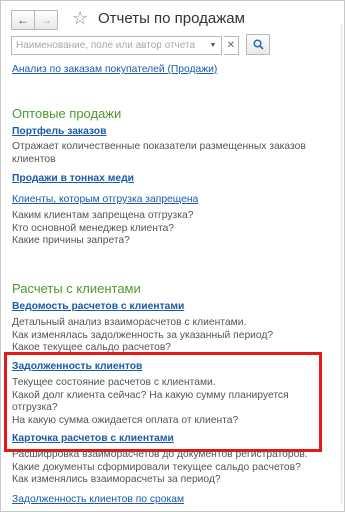  What do you see at coordinates (171, 18) in the screenshot?
I see `page-title: Отчеты по продажам` at bounding box center [171, 18].